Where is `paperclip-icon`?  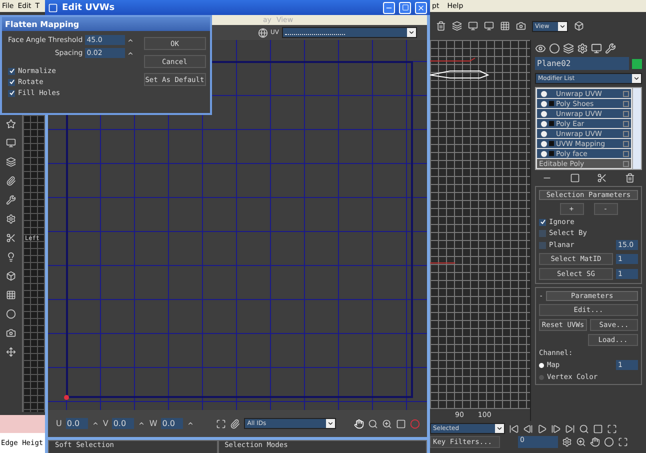 paperclip-icon is located at coordinates (11, 181).